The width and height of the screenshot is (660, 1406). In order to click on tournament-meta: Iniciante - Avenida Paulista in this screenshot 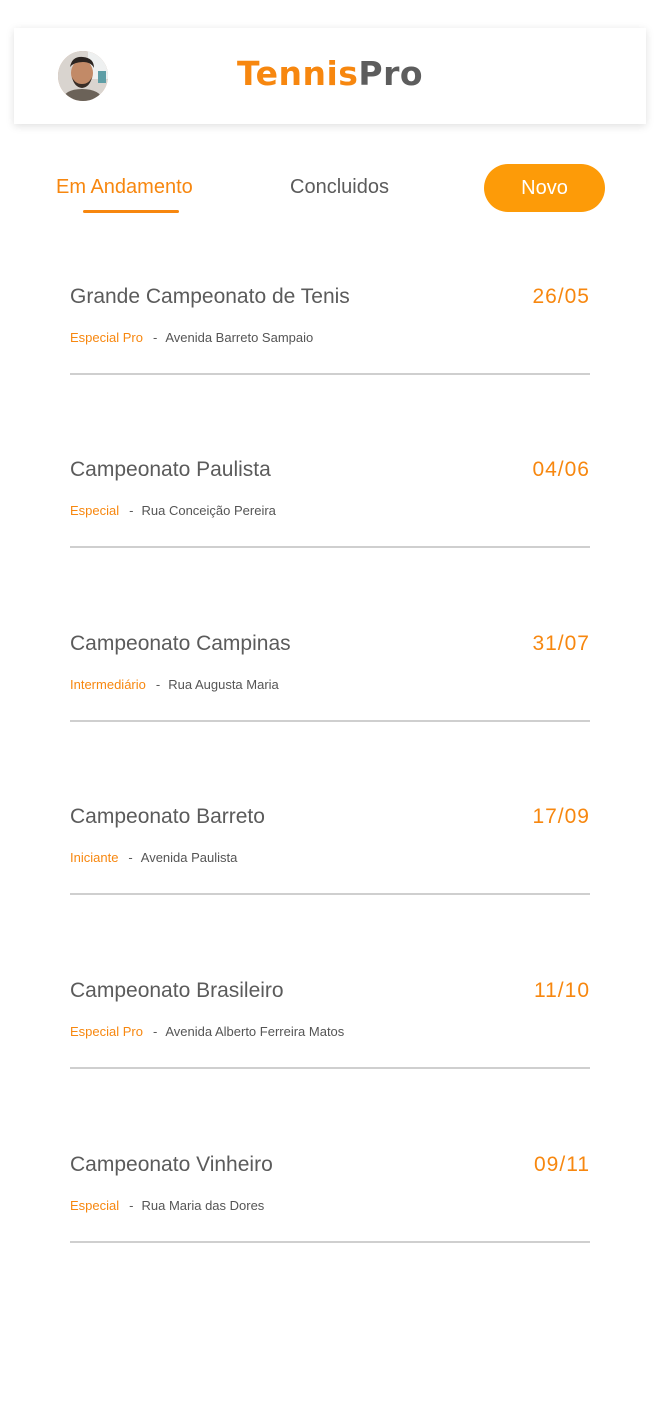, I will do `click(153, 858)`.